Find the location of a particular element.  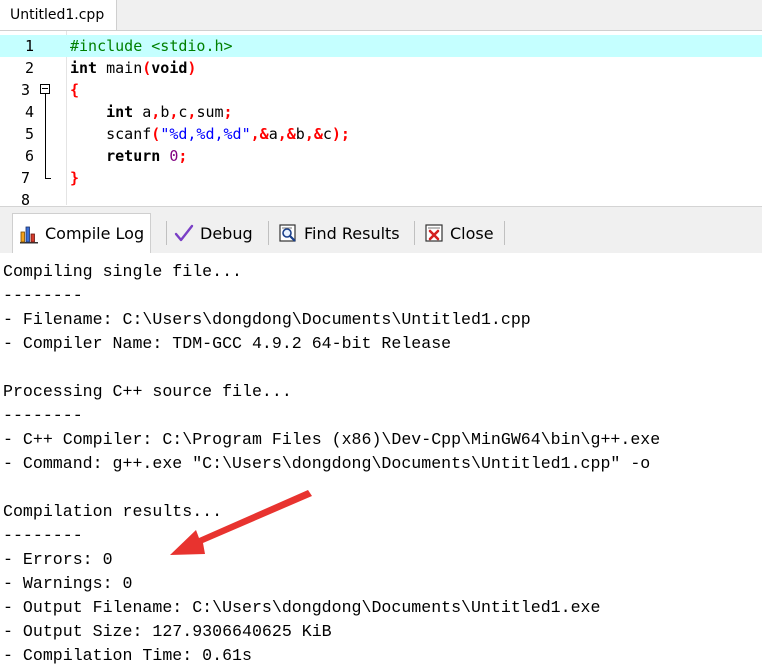

operator: { is located at coordinates (75, 90).